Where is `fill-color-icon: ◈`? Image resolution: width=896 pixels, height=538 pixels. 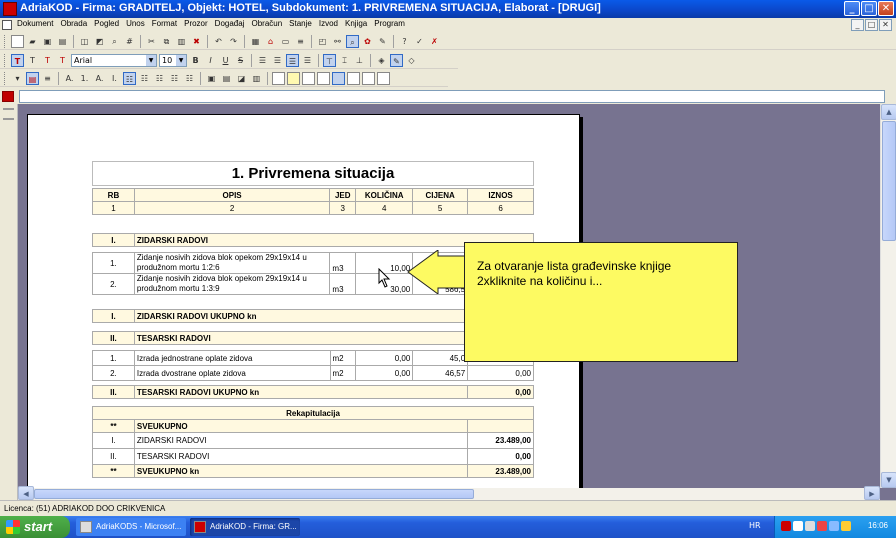 fill-color-icon: ◈ is located at coordinates (381, 60).